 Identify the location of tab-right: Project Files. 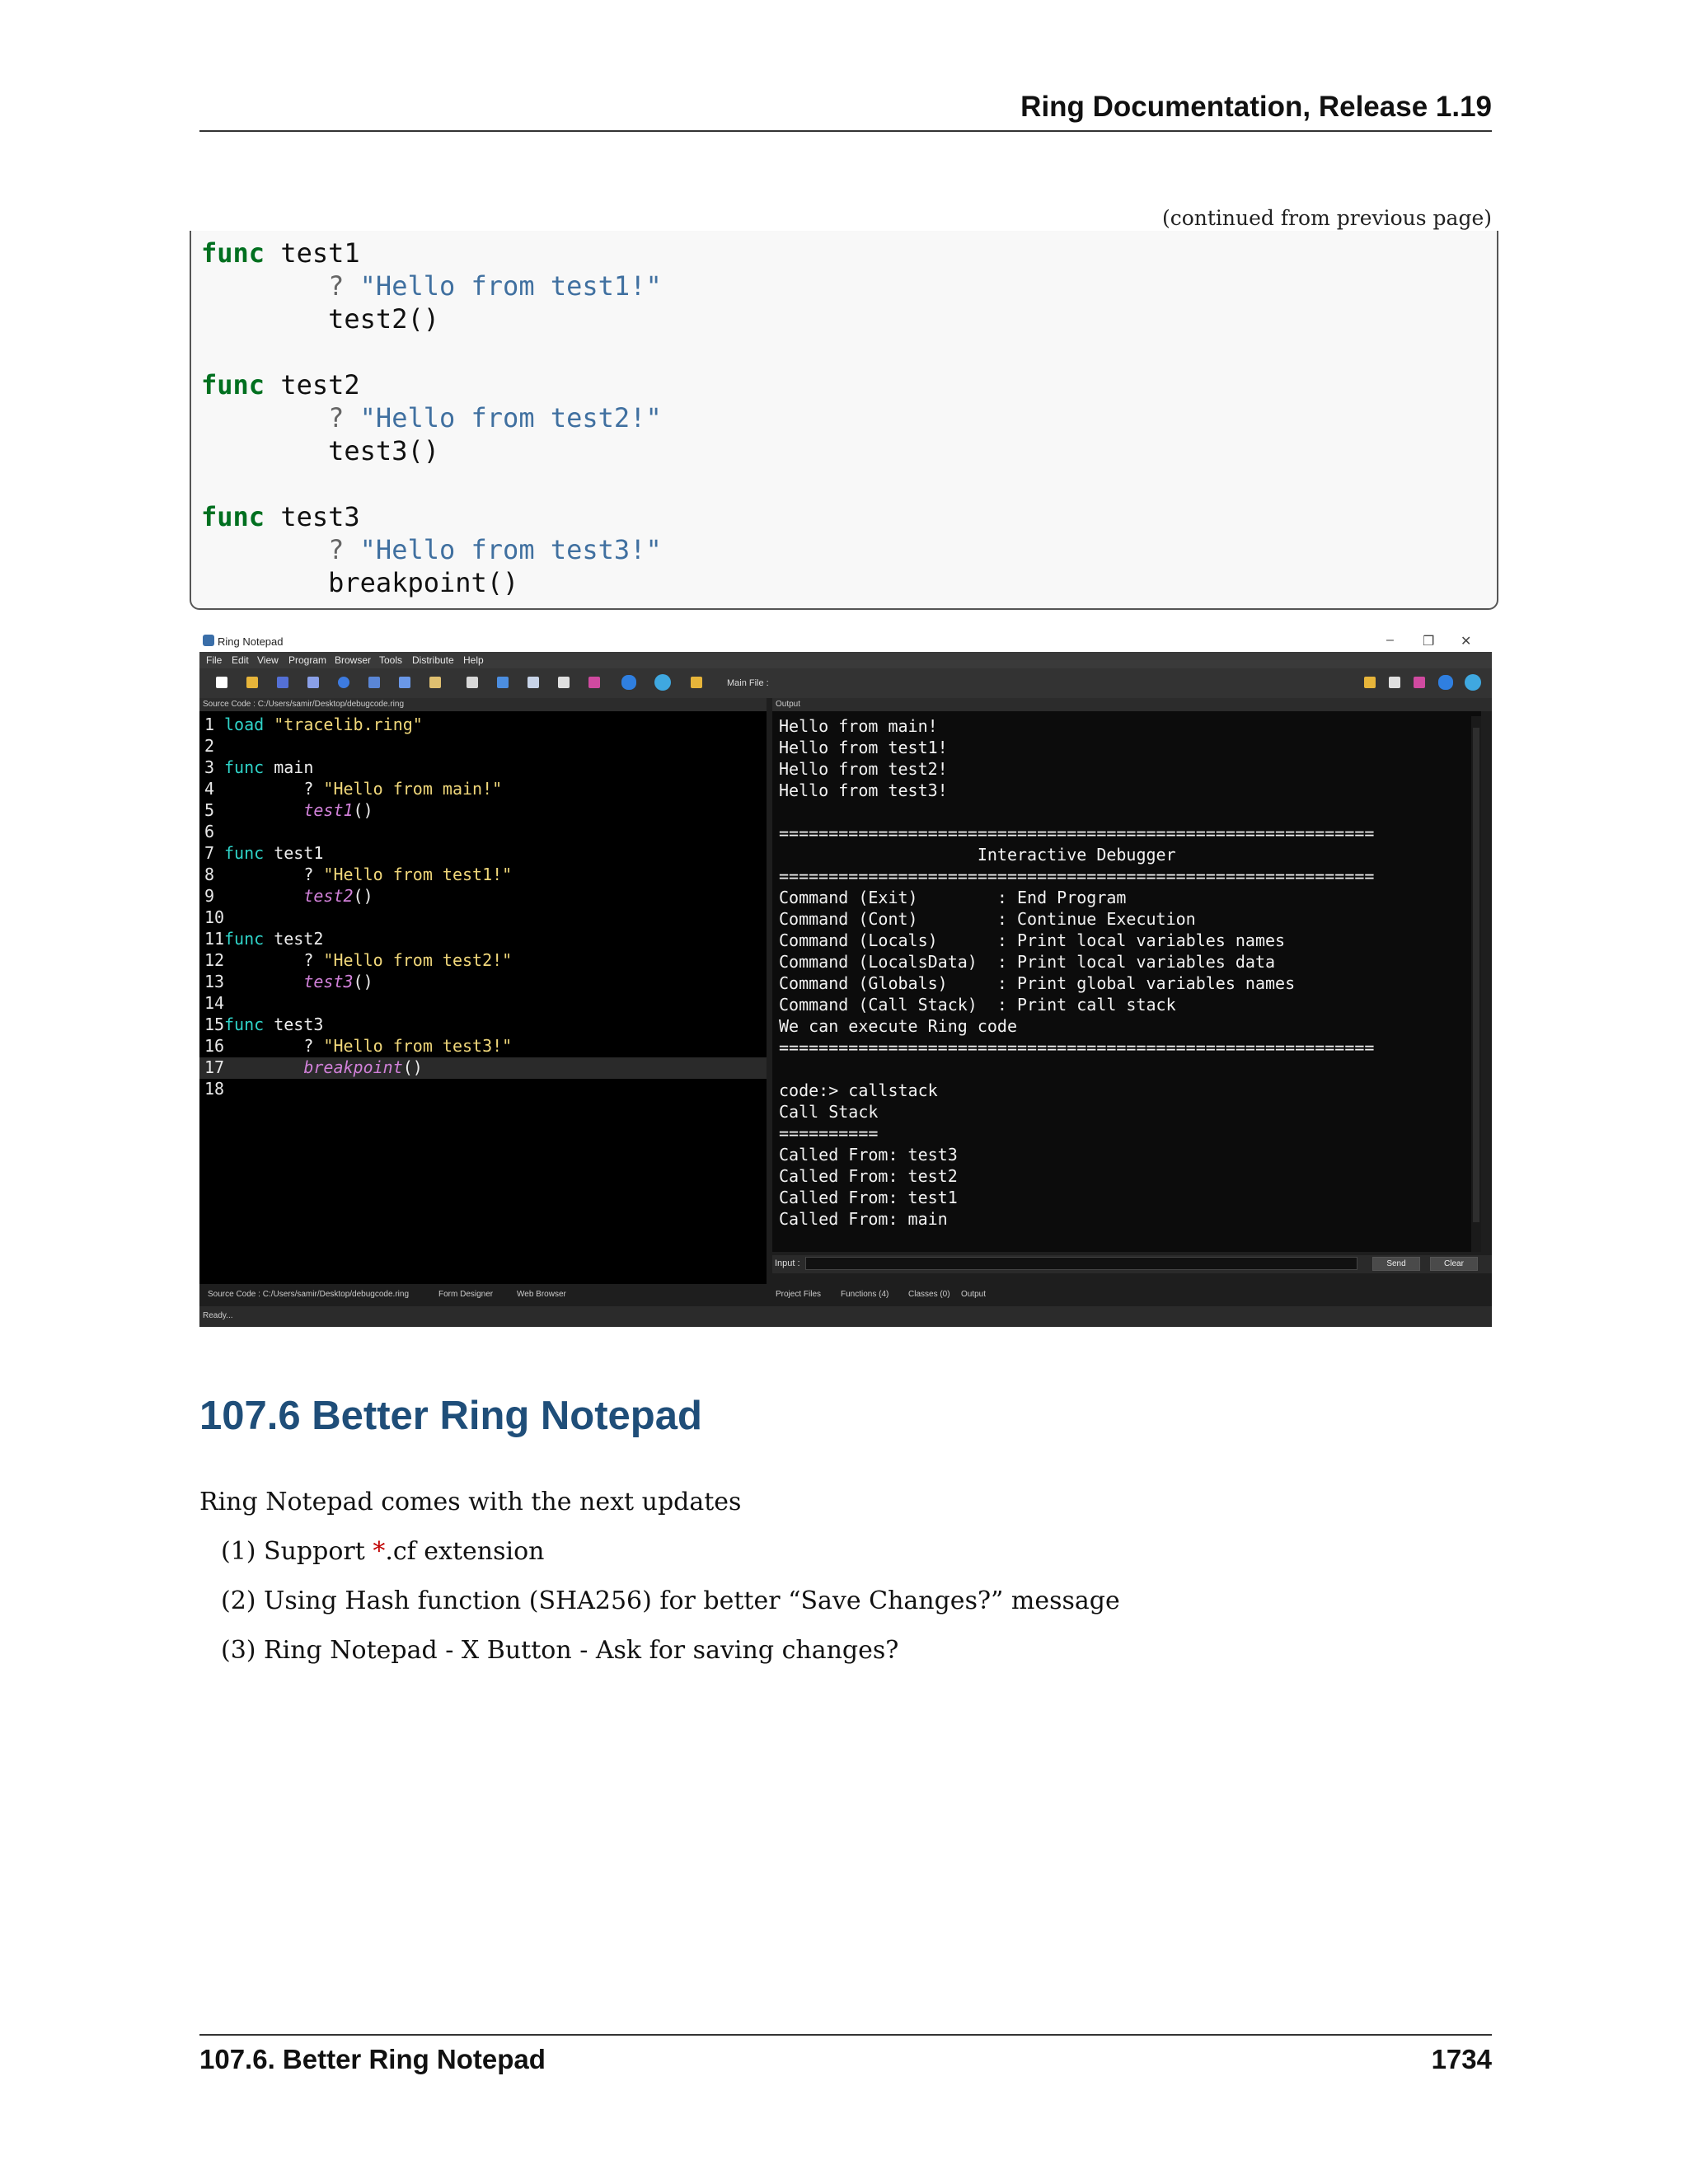
(799, 1294).